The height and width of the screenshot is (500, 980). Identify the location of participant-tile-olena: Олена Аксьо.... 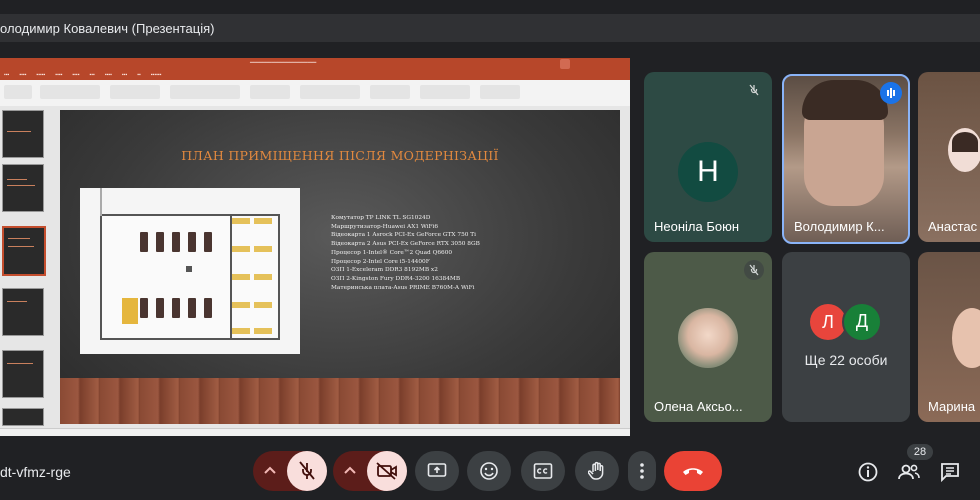
(708, 337).